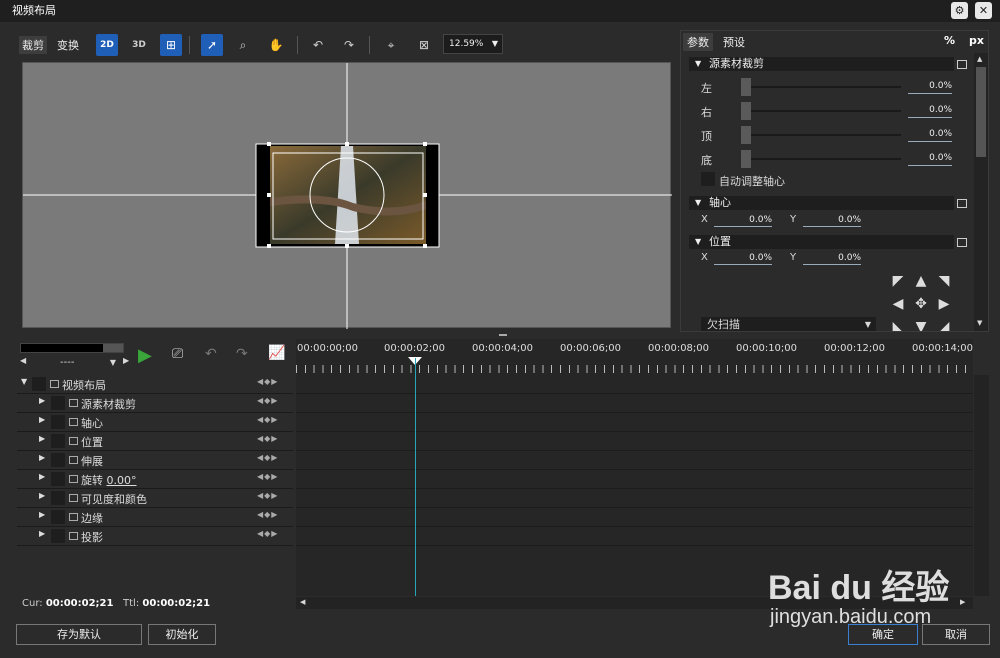 The height and width of the screenshot is (658, 1000). I want to click on fit-frame-icon: ⌖, so click(391, 45).